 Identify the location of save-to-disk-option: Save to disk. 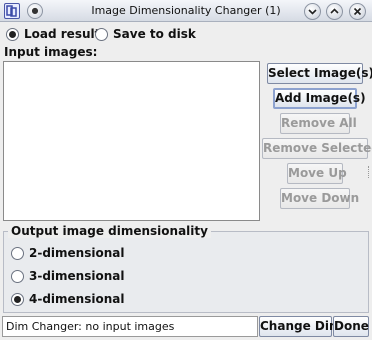
(145, 34).